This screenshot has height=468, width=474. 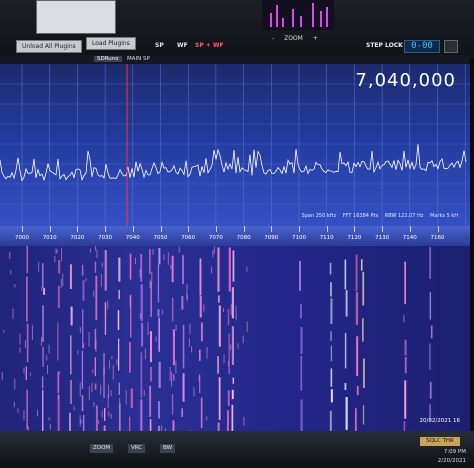 What do you see at coordinates (273, 38) in the screenshot?
I see `zoom-minus-button: -` at bounding box center [273, 38].